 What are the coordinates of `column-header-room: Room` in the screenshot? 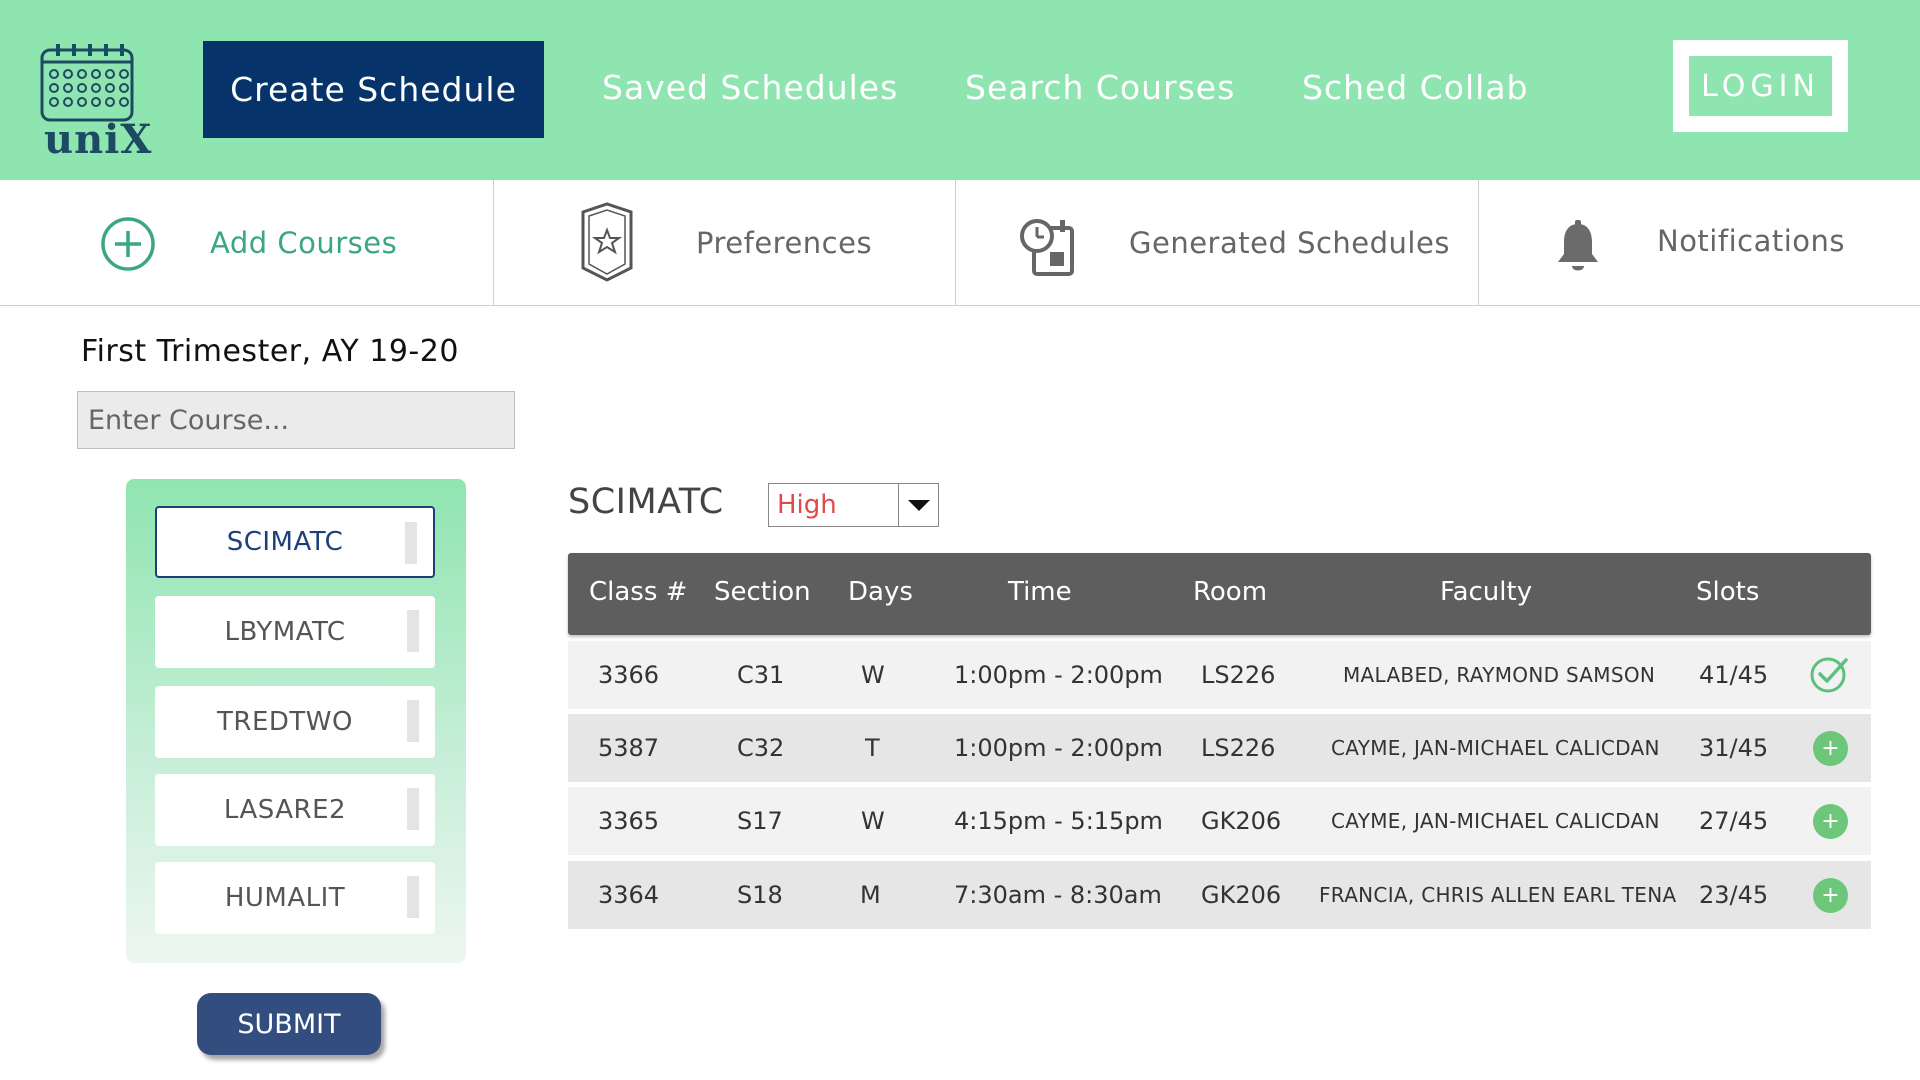 It's located at (1230, 592).